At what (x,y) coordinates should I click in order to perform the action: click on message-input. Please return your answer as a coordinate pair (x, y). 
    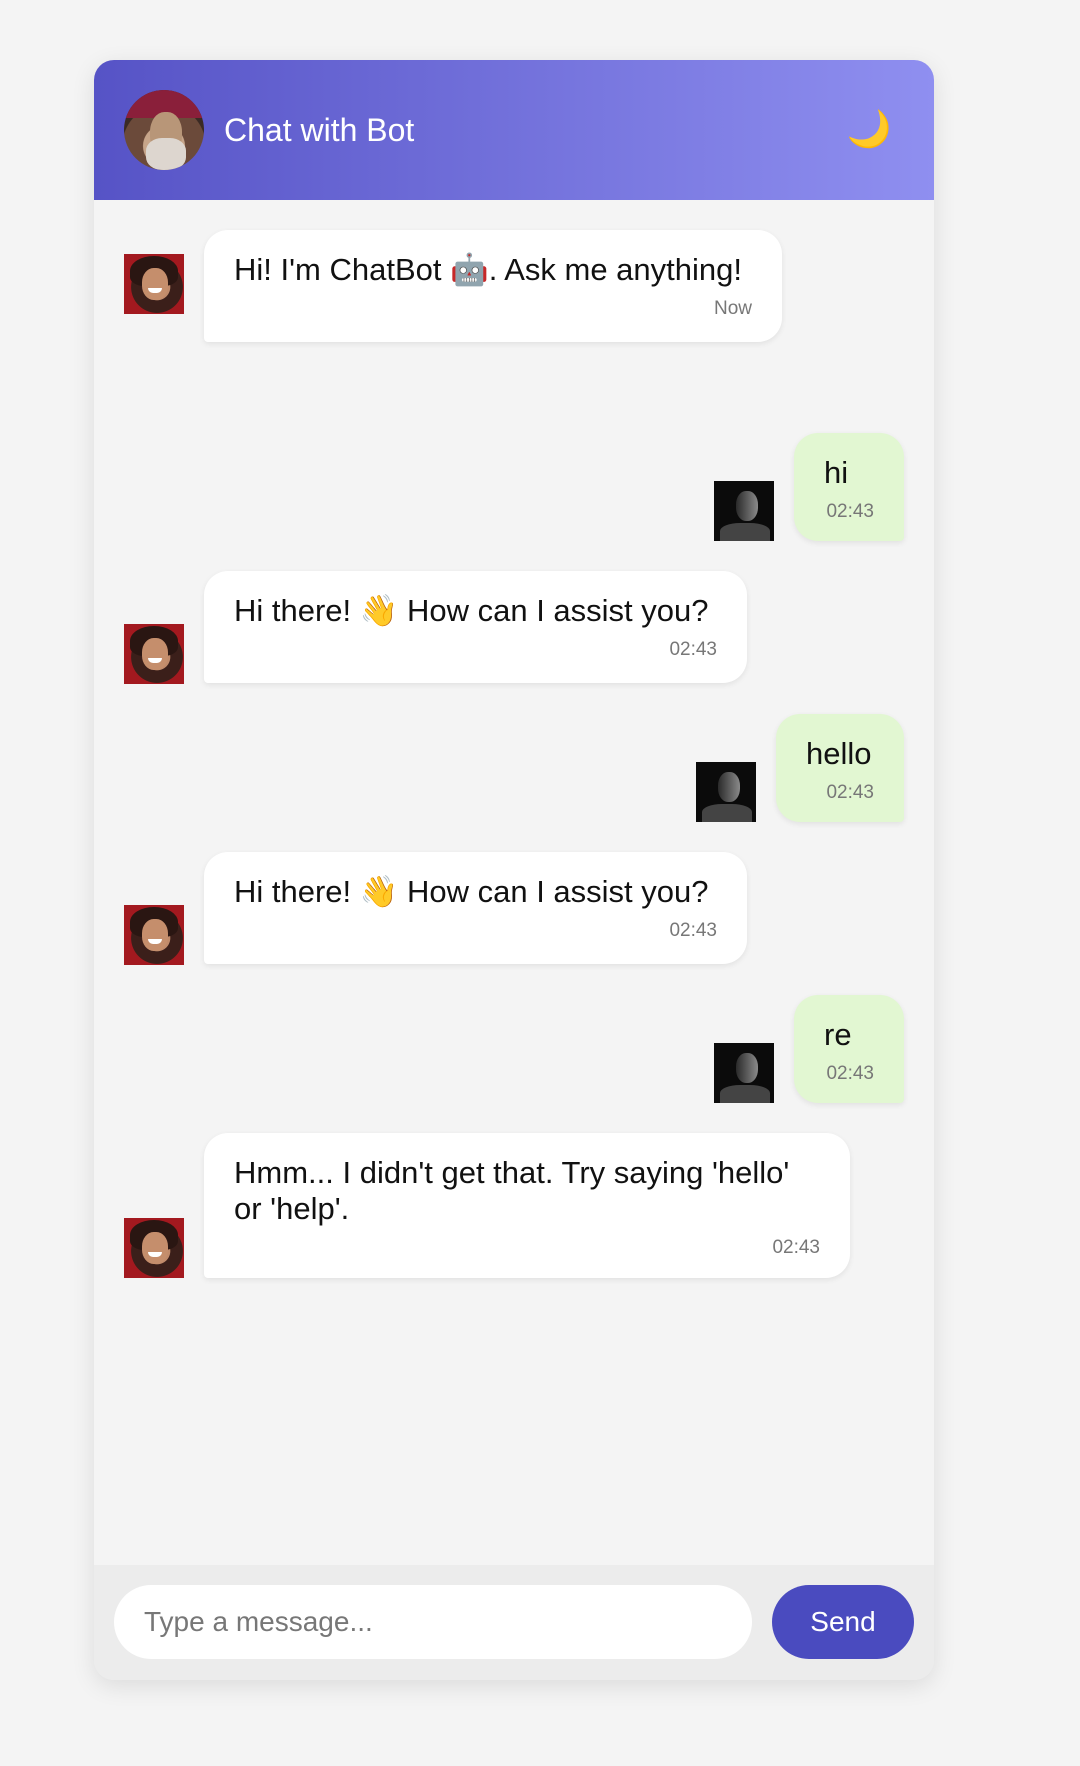
    Looking at the image, I should click on (433, 1622).